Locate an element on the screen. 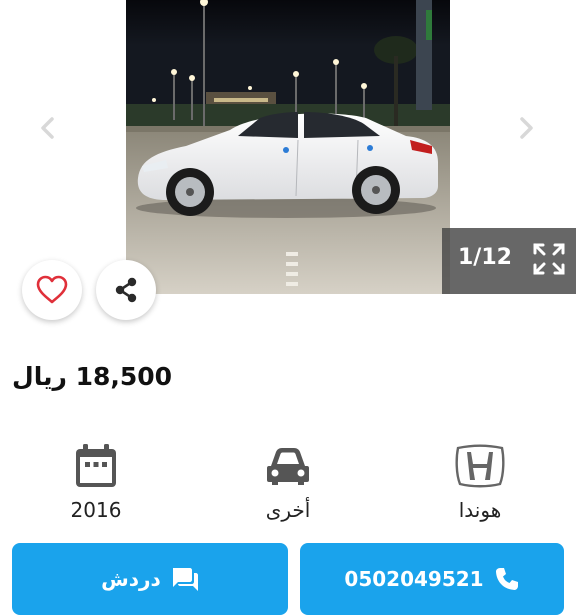 The image size is (576, 615). chevron-left-icon is located at coordinates (47, 128).